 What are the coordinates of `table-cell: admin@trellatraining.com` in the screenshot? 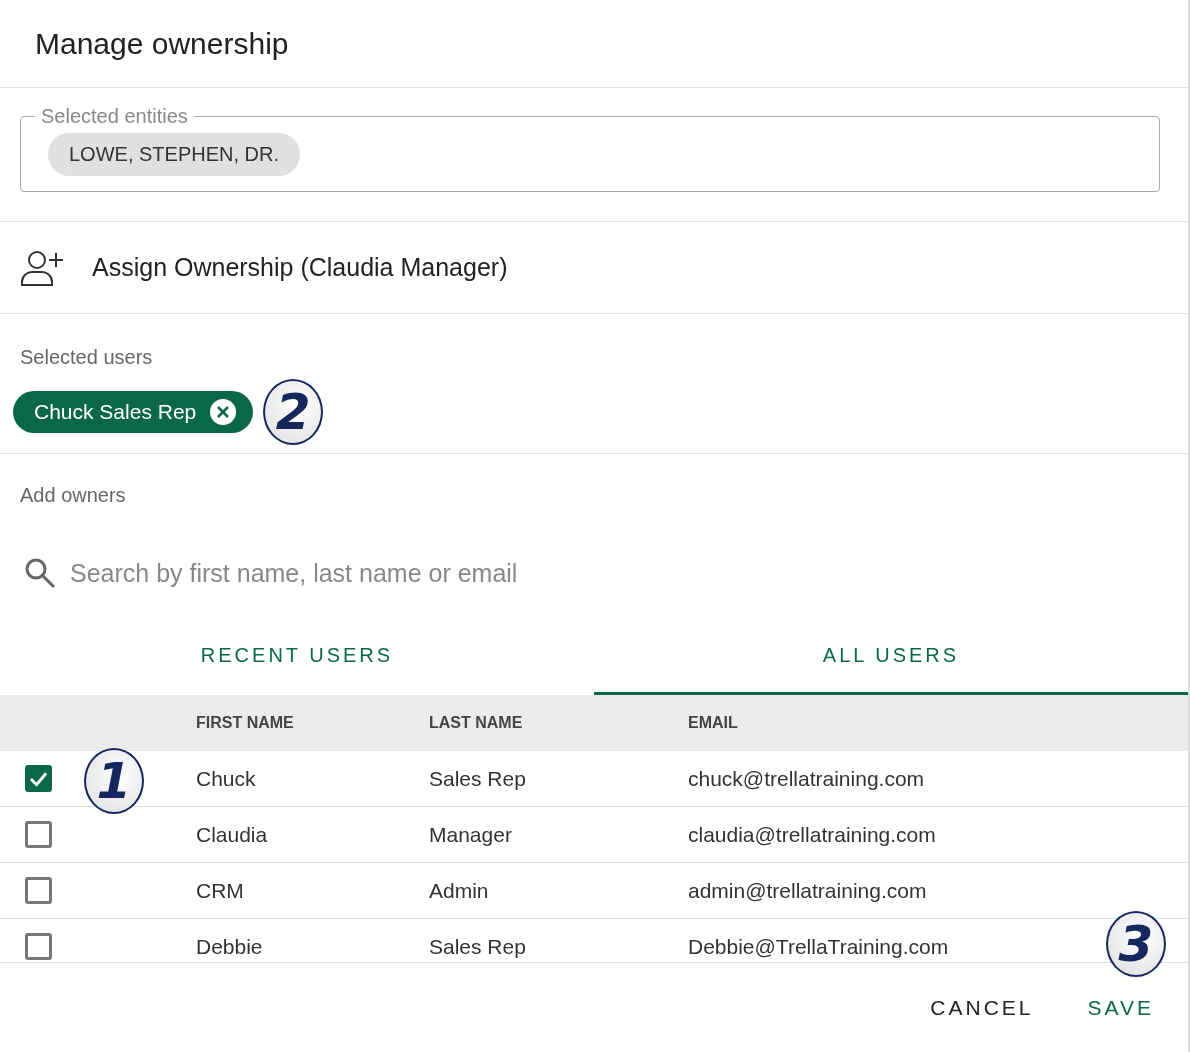 It's located at (807, 890).